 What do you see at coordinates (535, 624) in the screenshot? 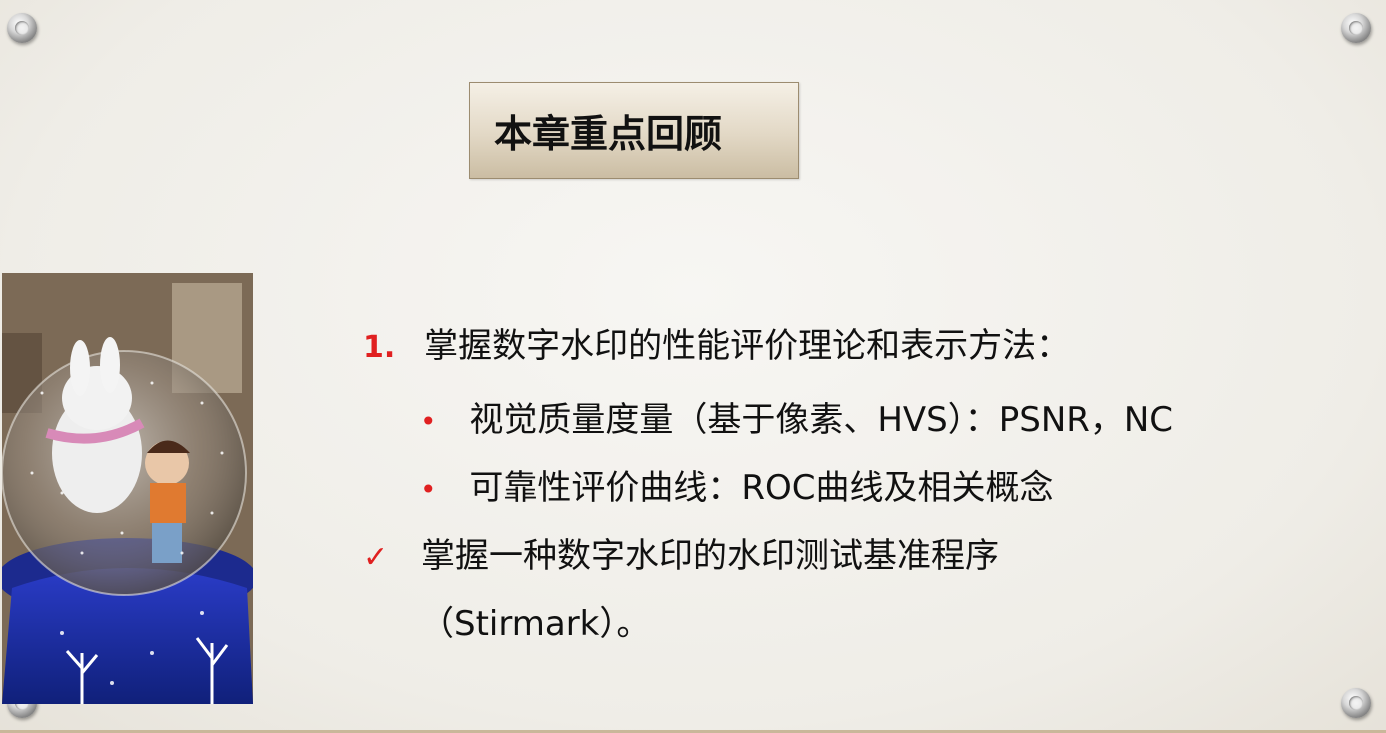
I see `item-text: （Stirmark）。` at bounding box center [535, 624].